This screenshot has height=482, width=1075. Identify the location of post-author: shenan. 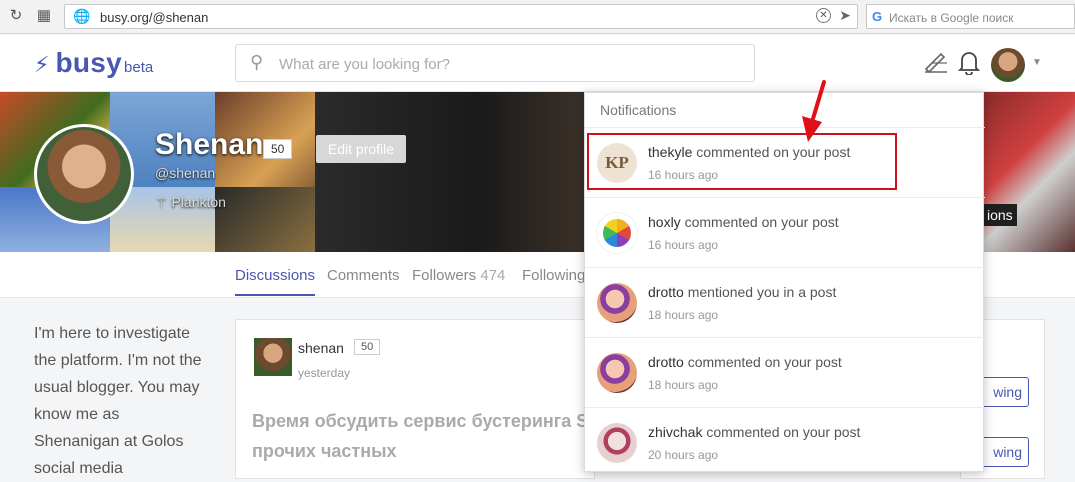
(321, 348).